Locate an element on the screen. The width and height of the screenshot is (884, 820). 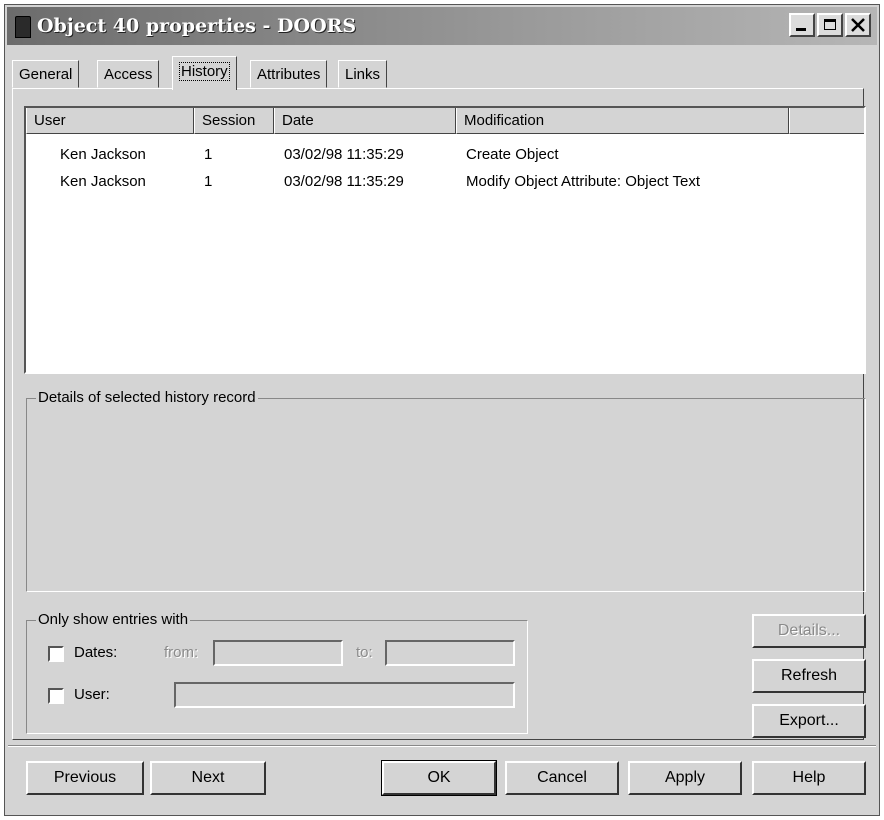
user-field is located at coordinates (344, 695).